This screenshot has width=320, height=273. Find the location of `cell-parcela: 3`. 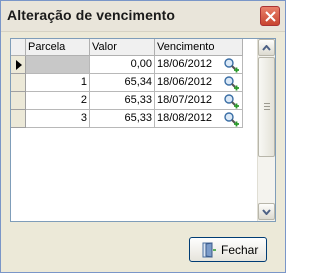

cell-parcela: 3 is located at coordinates (58, 119).